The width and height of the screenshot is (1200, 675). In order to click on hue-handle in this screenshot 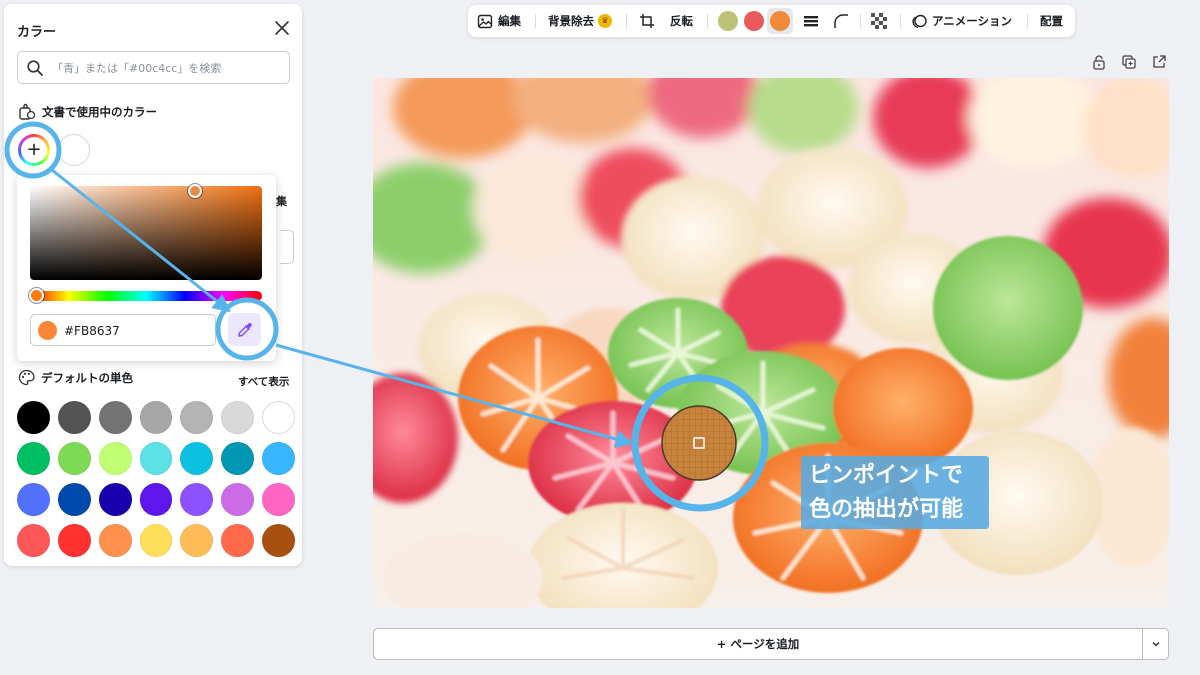, I will do `click(36, 295)`.